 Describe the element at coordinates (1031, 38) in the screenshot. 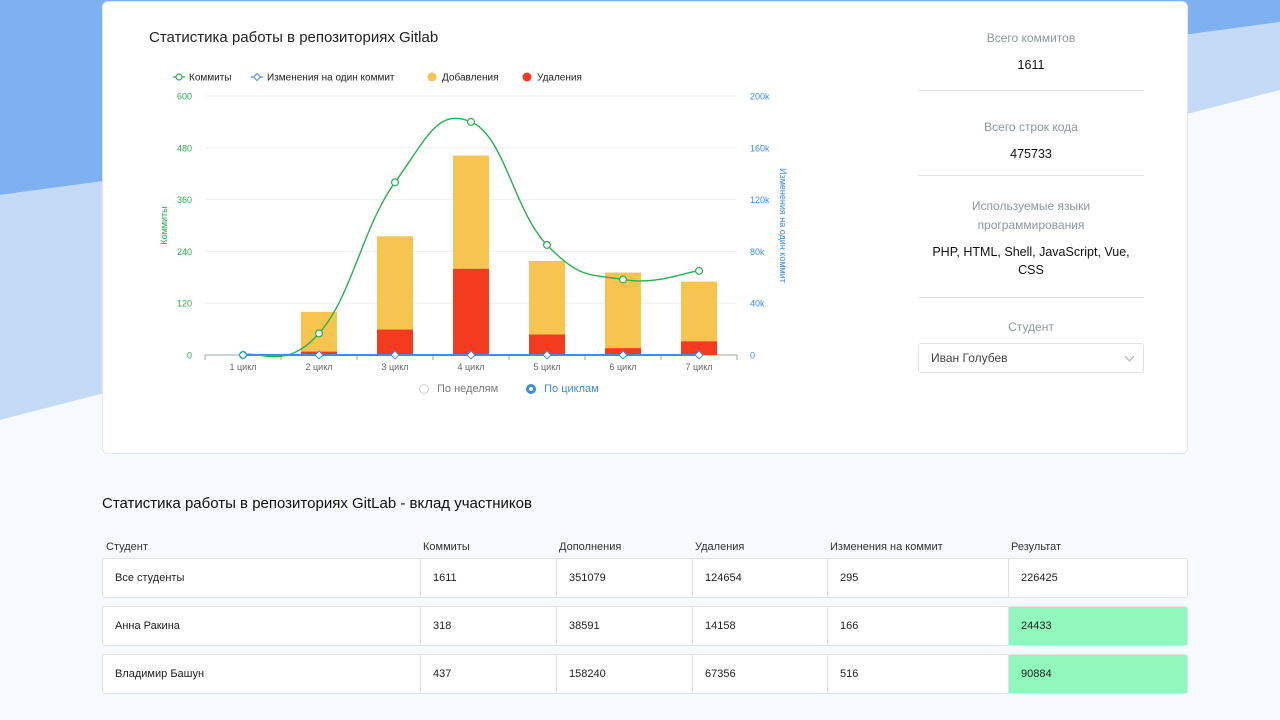

I see `total-commits-label: Всего коммитов` at that location.